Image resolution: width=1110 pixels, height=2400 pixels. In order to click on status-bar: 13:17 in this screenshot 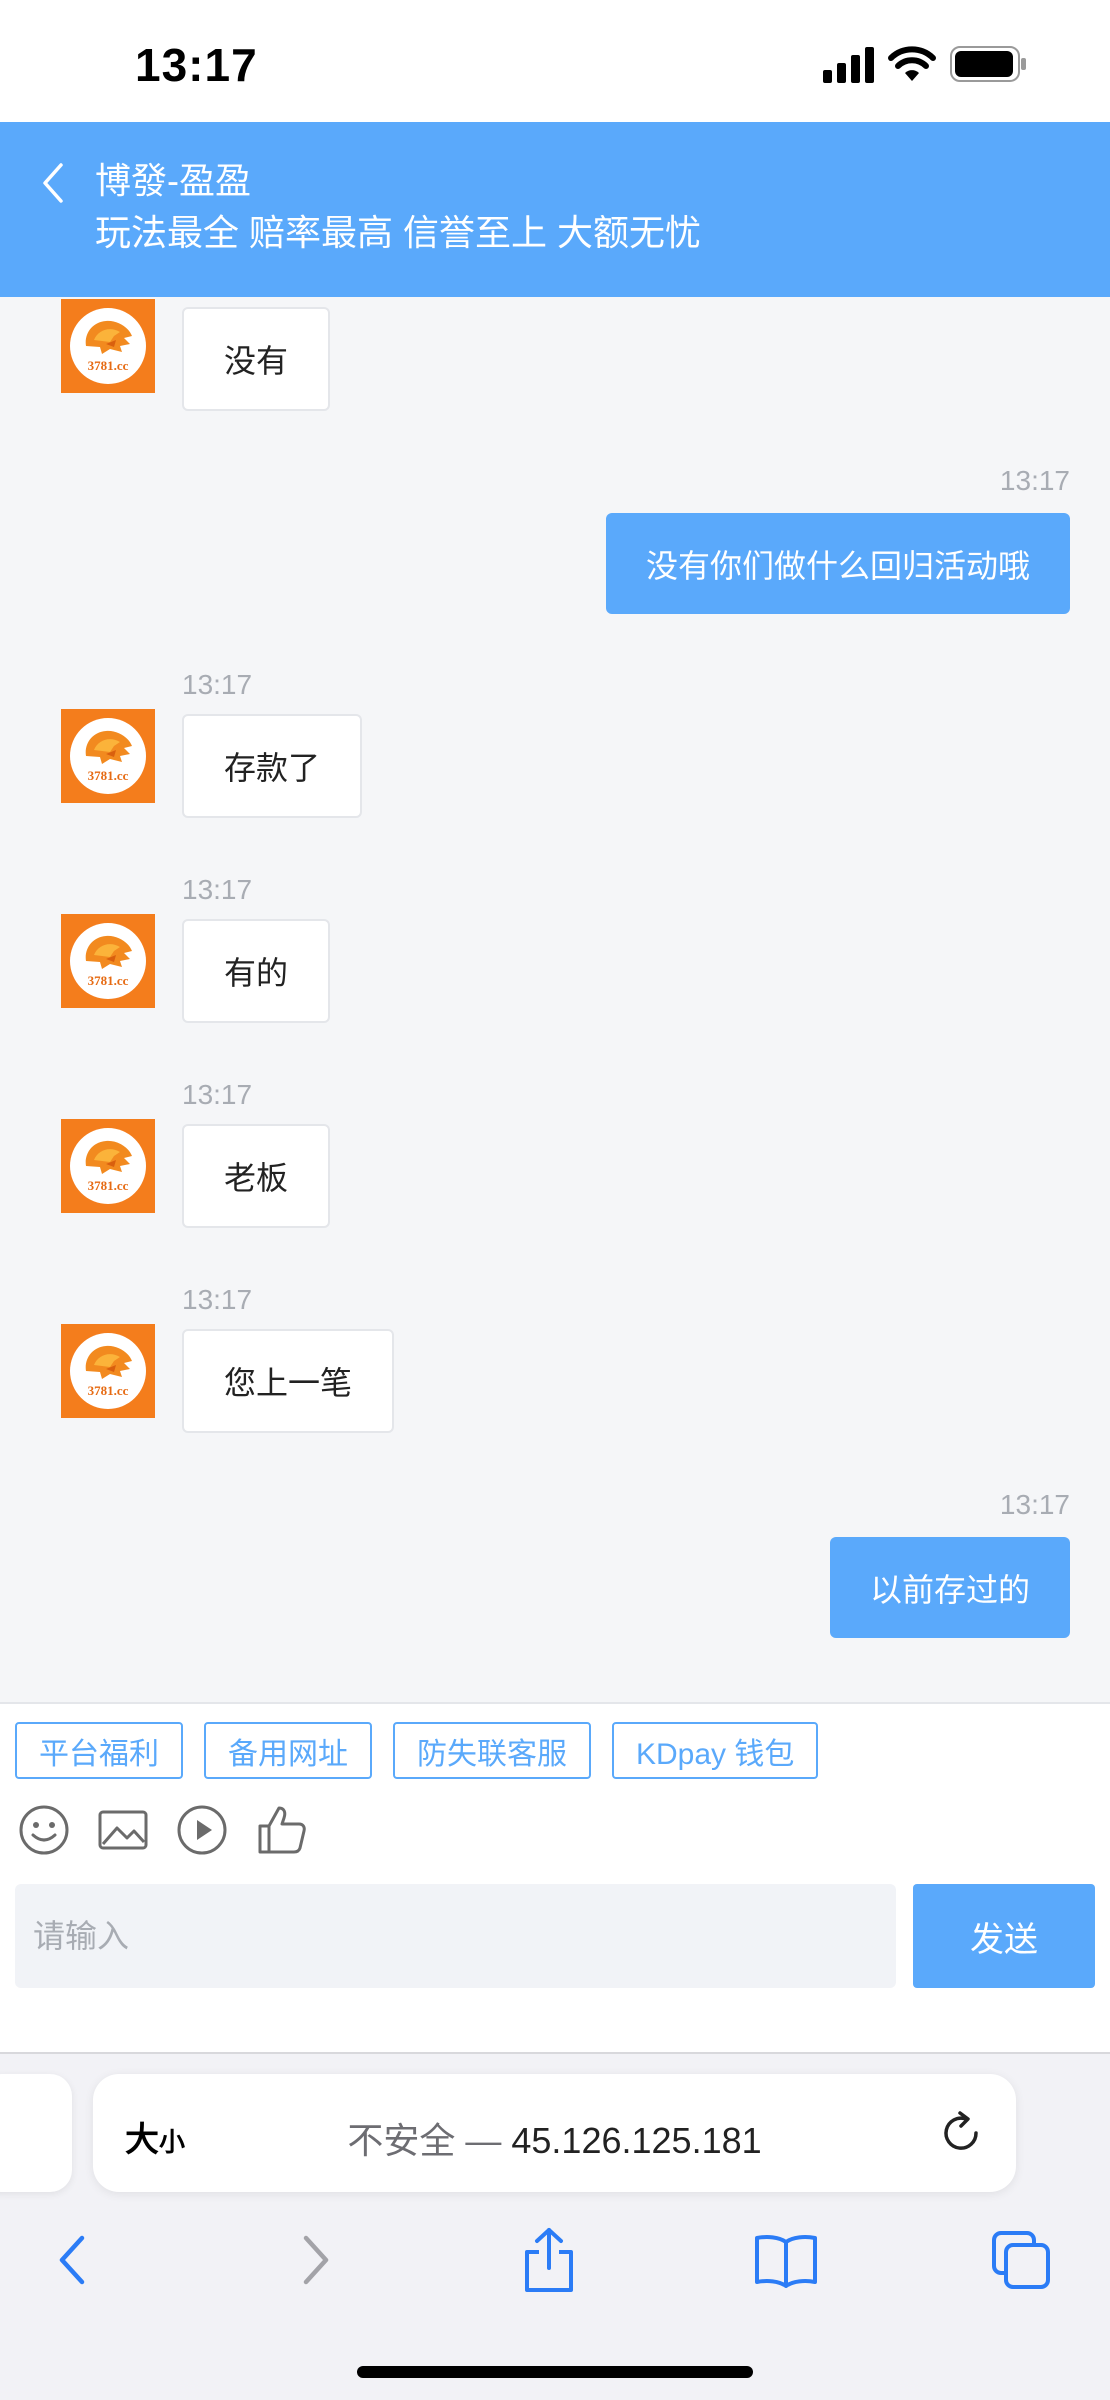, I will do `click(555, 61)`.